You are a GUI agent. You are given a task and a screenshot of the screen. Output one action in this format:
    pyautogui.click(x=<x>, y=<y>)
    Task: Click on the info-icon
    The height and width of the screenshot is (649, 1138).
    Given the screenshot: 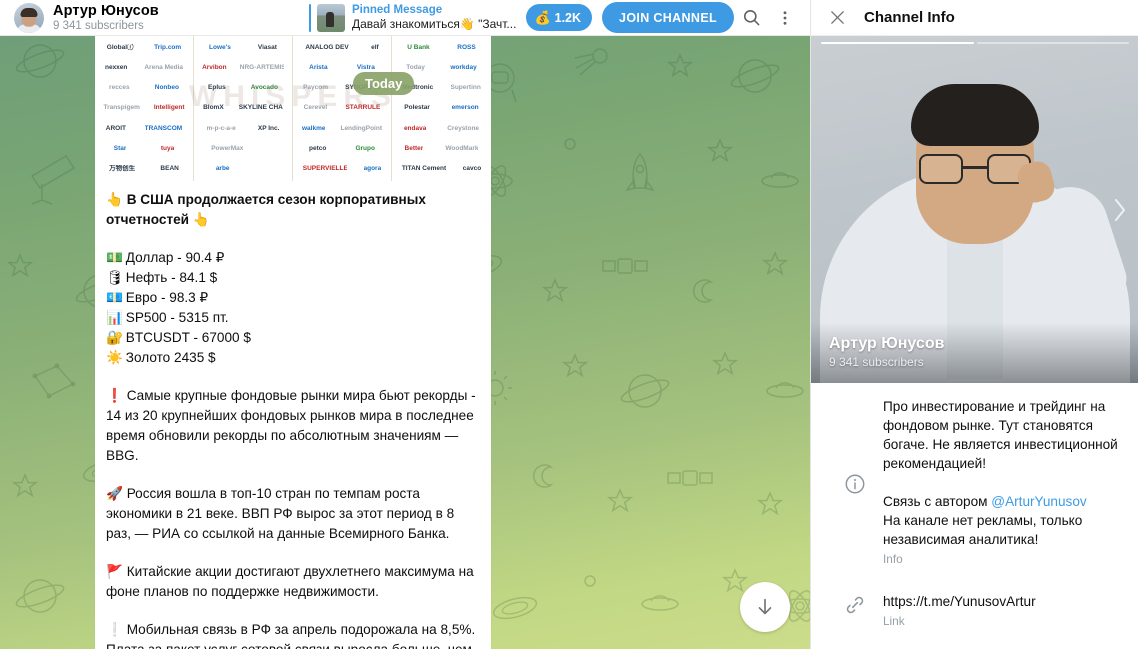 What is the action you would take?
    pyautogui.click(x=855, y=483)
    